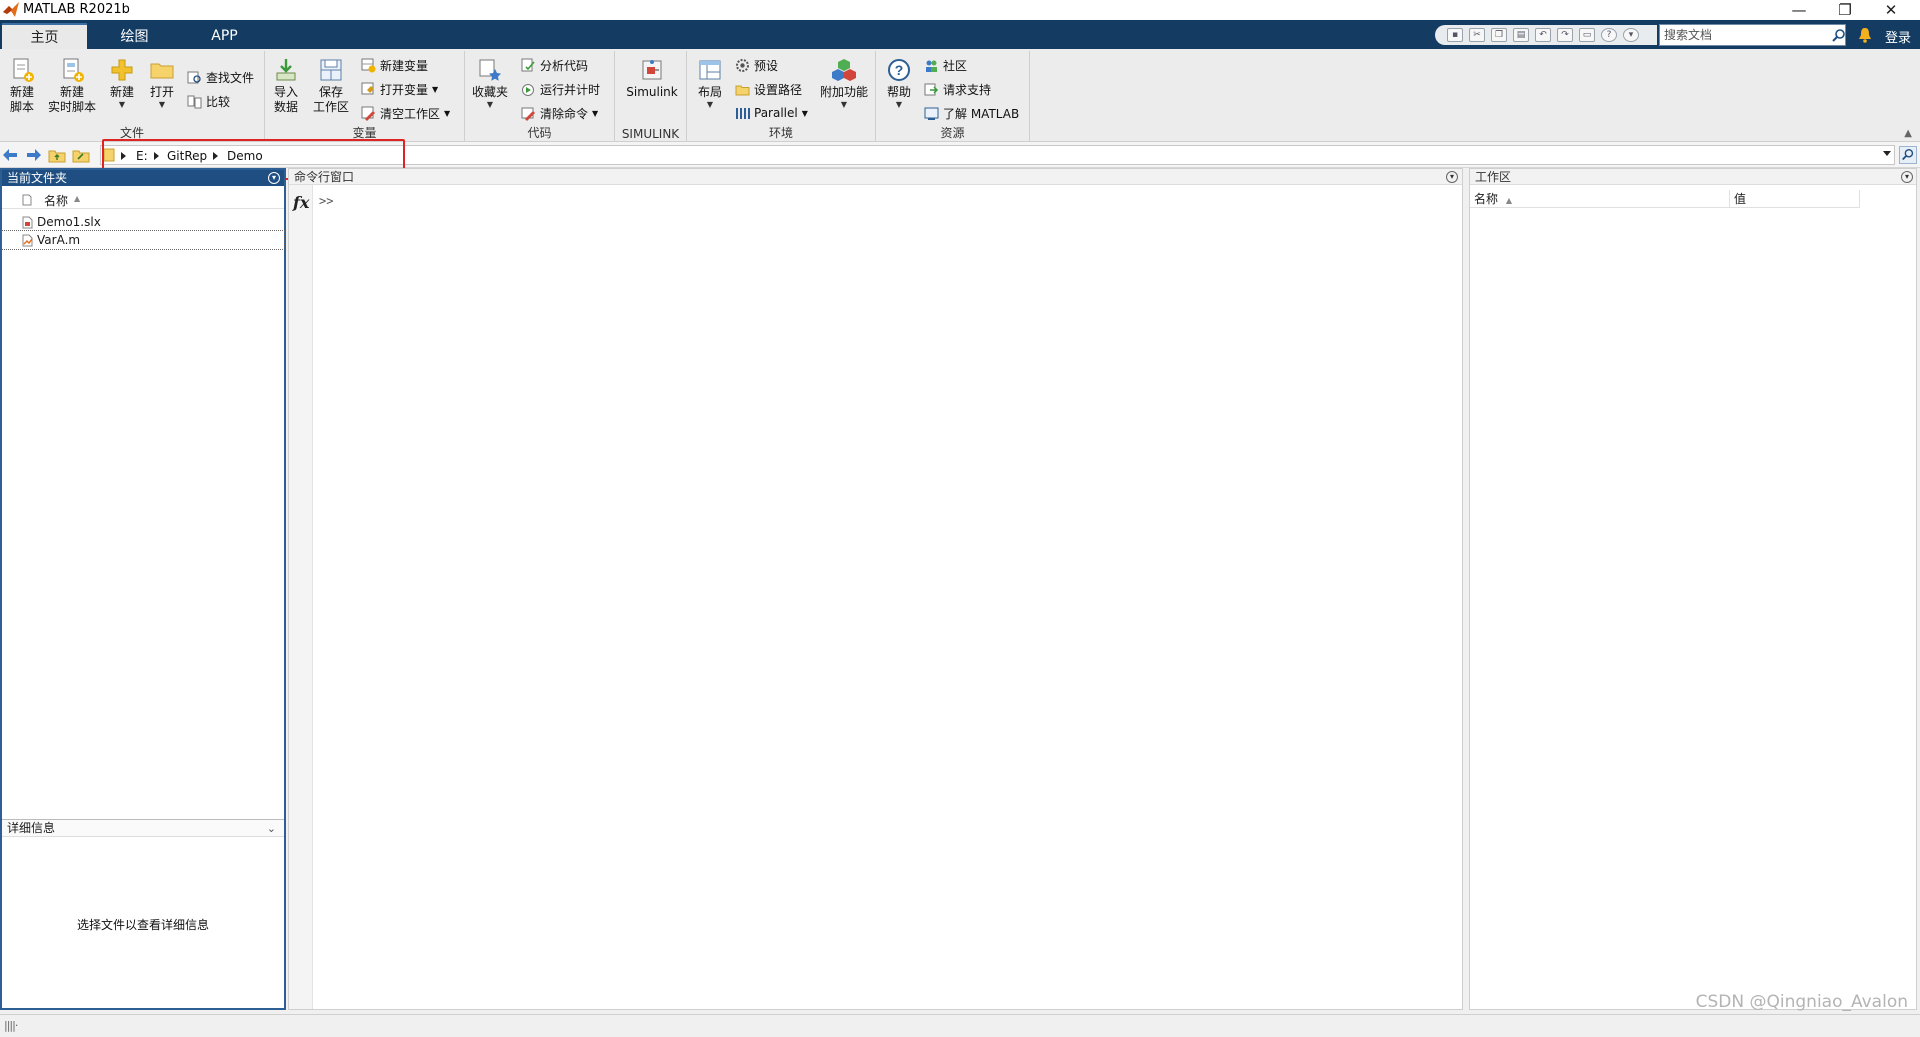 The height and width of the screenshot is (1037, 1920). What do you see at coordinates (1908, 155) in the screenshot?
I see `search-folder-icon` at bounding box center [1908, 155].